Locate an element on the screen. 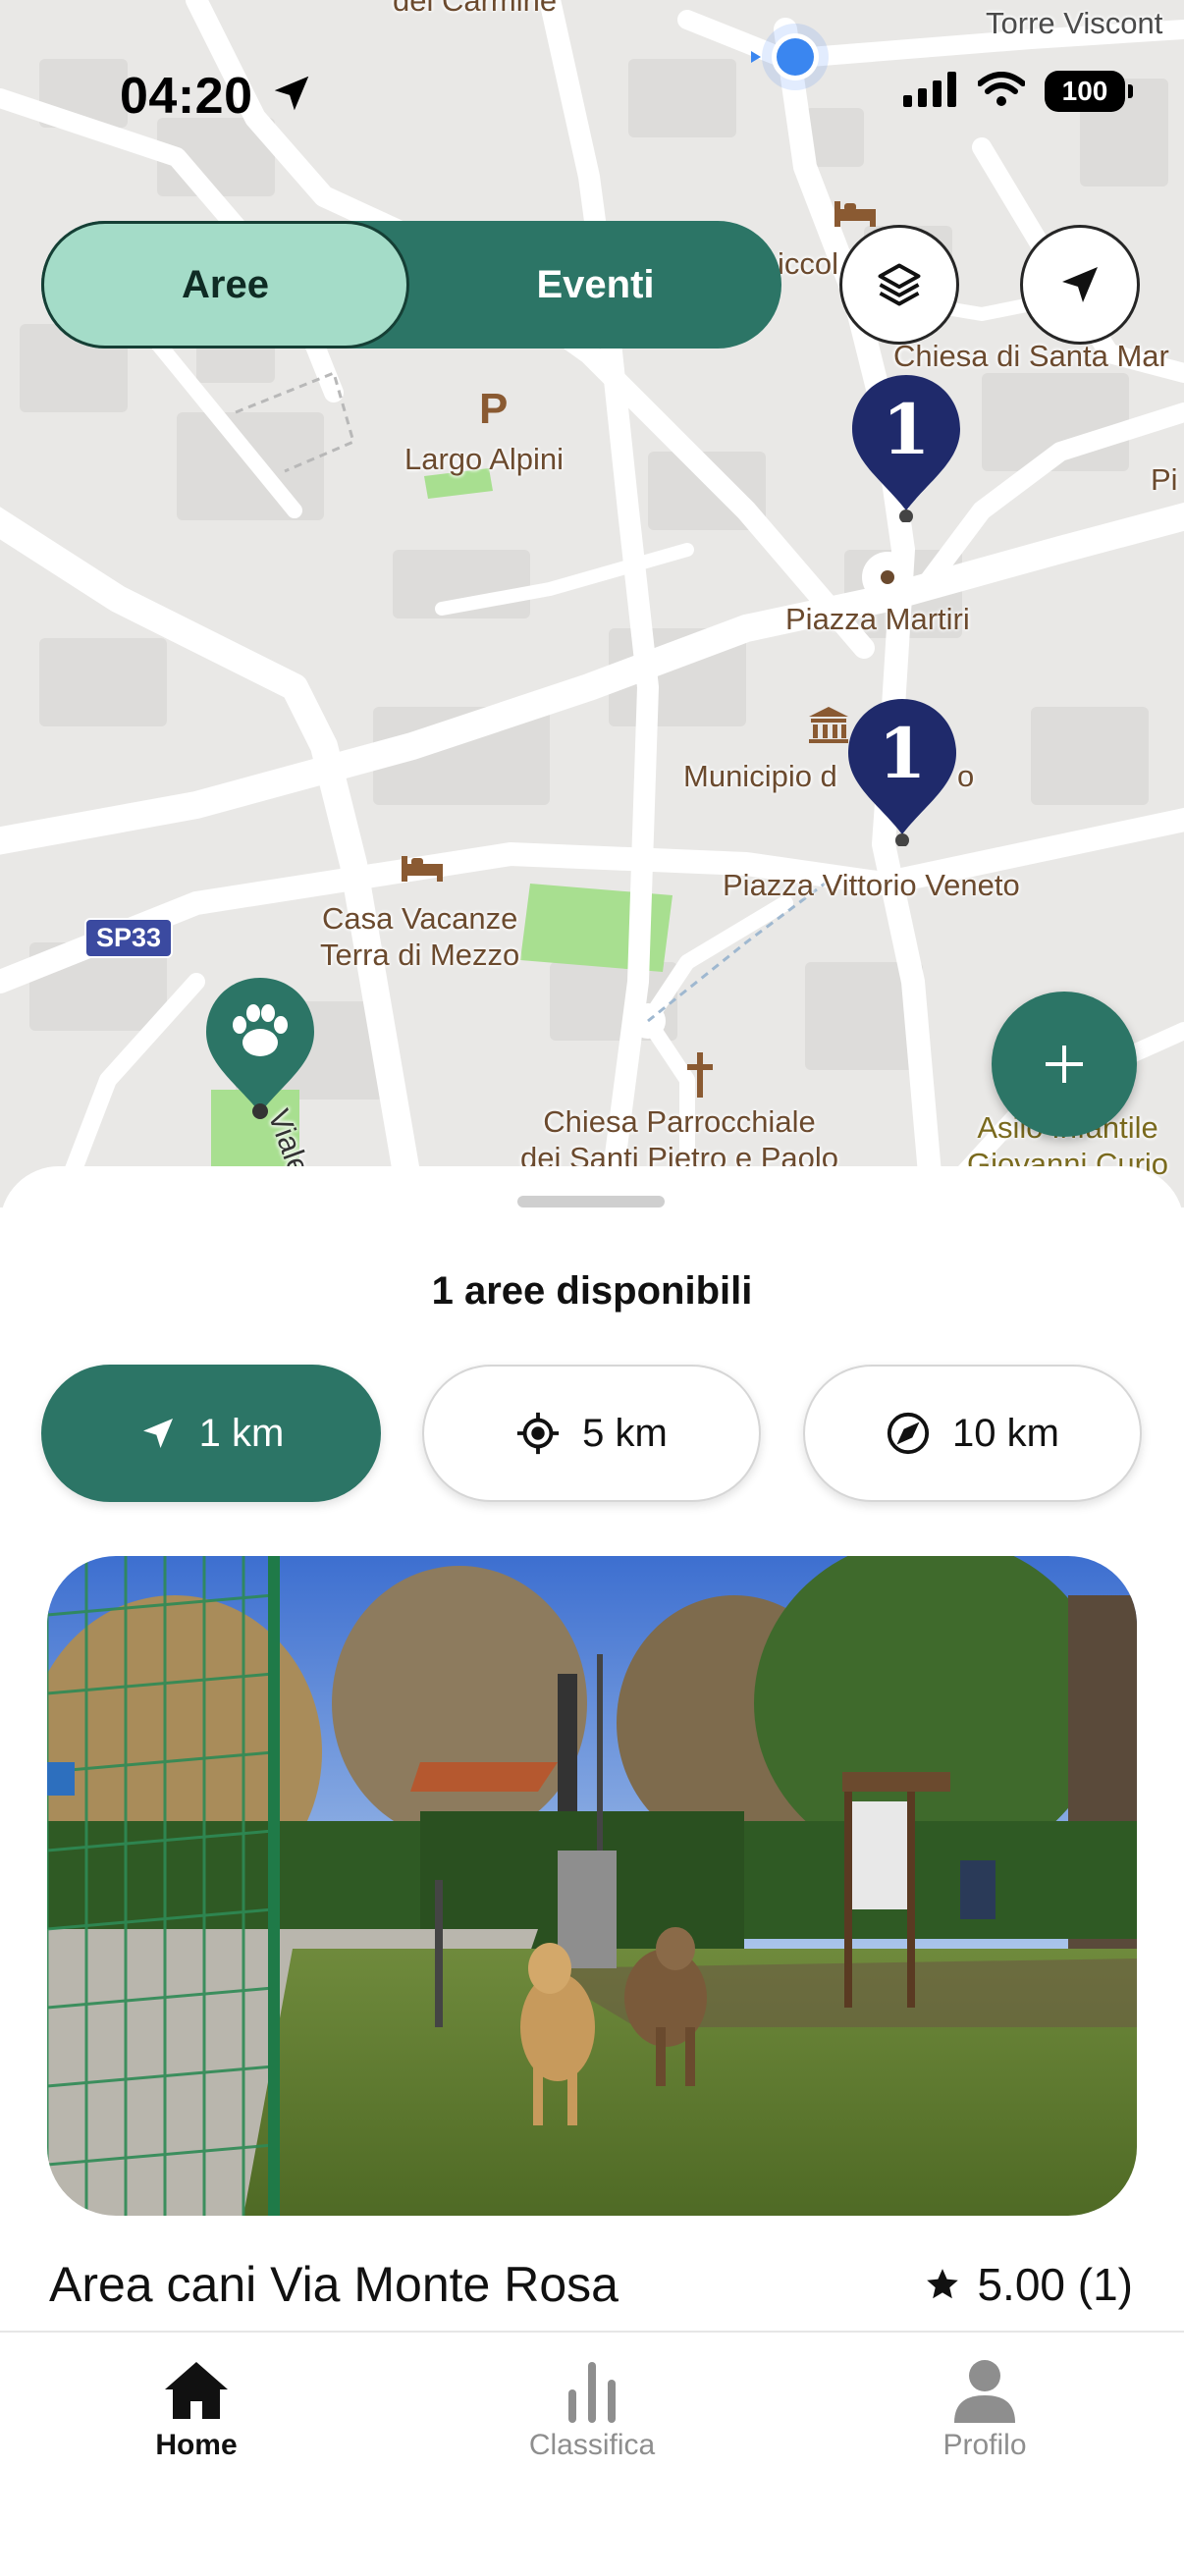 This screenshot has height=2576, width=1184. sheet-title: 1 aree disponibili is located at coordinates (592, 1291).